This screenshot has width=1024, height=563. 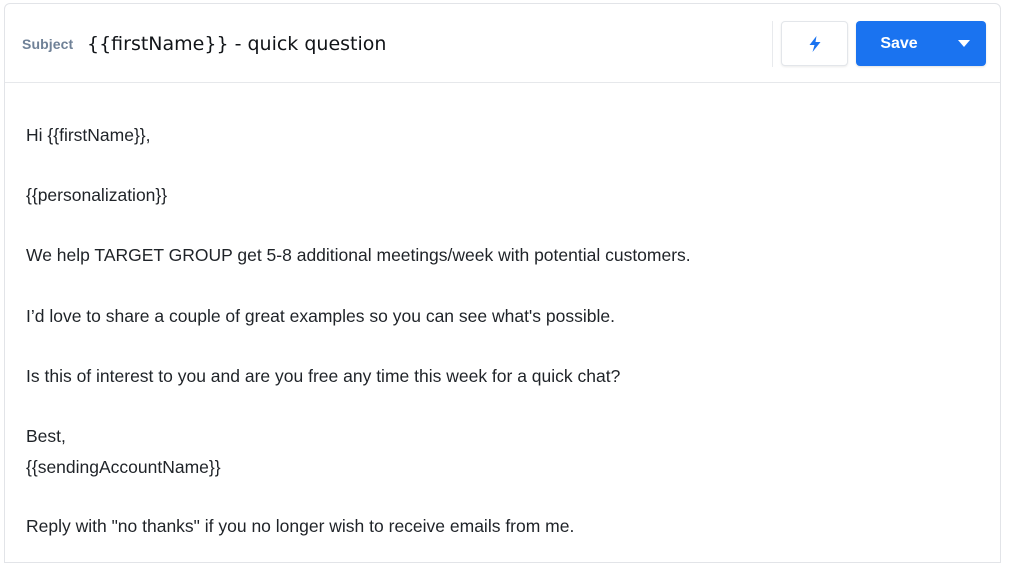 I want to click on save-button: Save, so click(x=899, y=43).